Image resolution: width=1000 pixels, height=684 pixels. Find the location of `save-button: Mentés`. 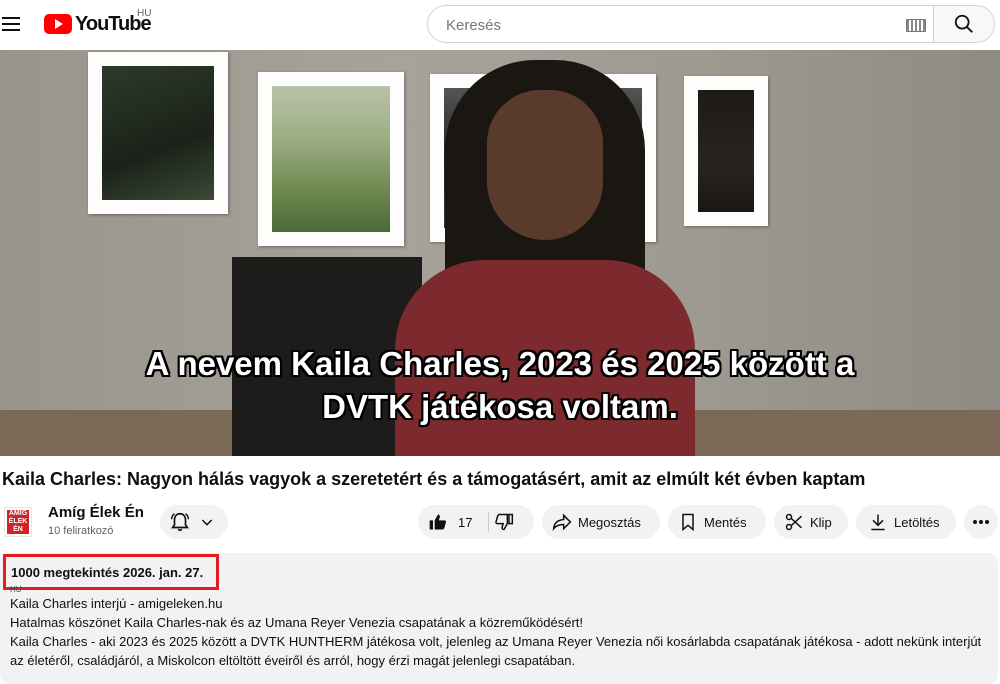

save-button: Mentés is located at coordinates (717, 522).